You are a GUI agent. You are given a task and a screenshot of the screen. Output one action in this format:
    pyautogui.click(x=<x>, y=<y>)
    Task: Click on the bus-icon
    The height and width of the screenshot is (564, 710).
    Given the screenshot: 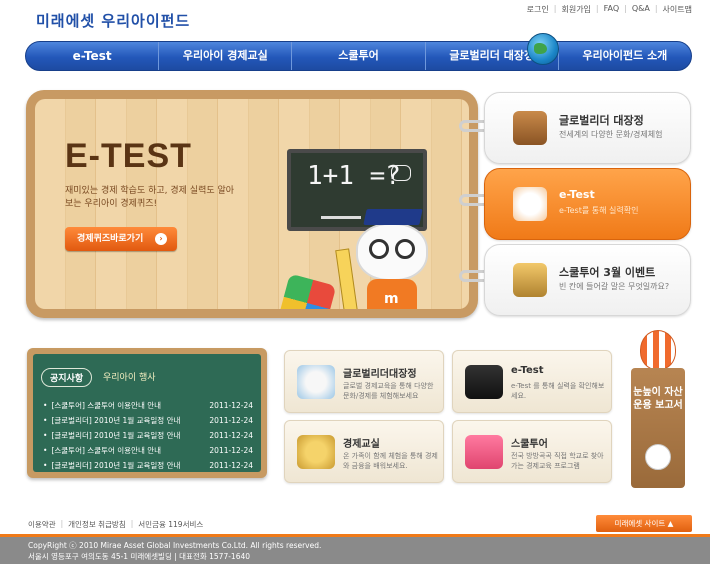 What is the action you would take?
    pyautogui.click(x=484, y=452)
    